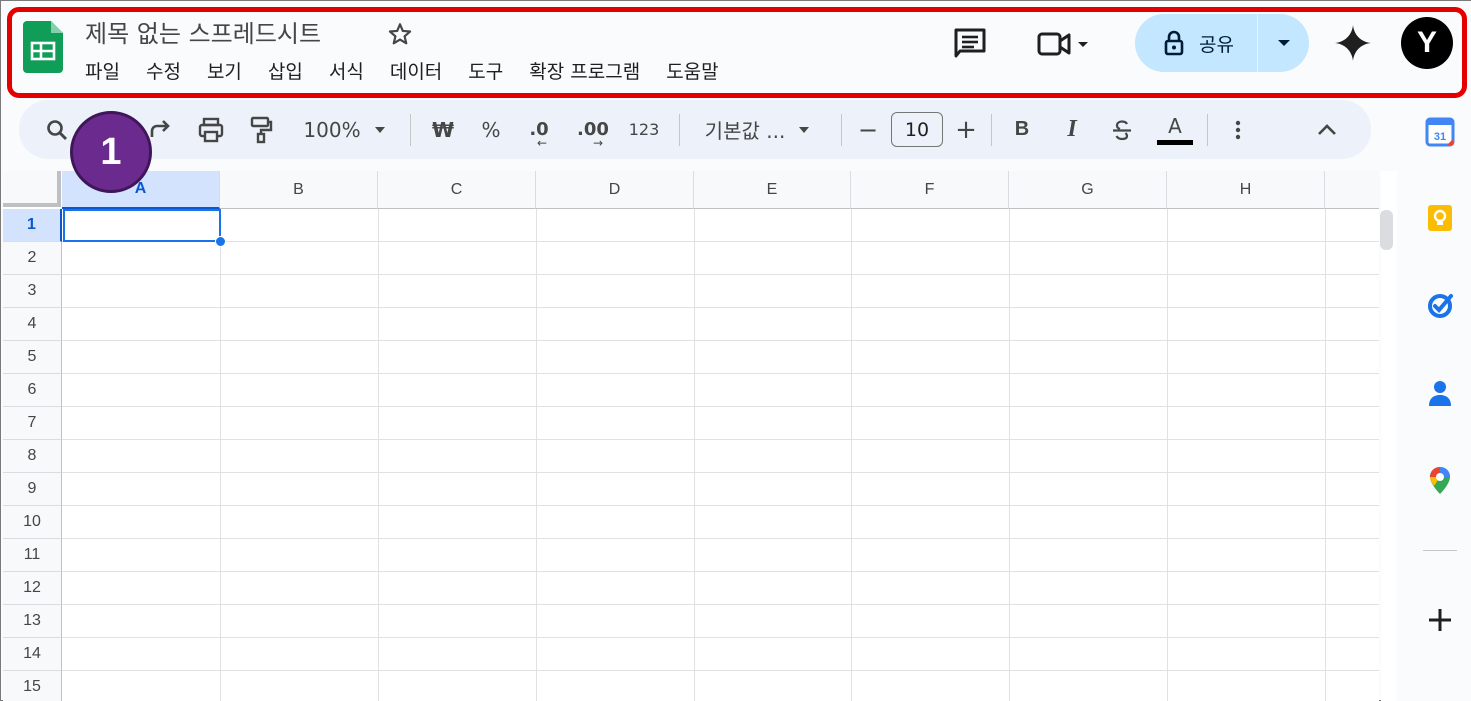  Describe the element at coordinates (966, 129) in the screenshot. I see `increase-font-size-button: +` at that location.